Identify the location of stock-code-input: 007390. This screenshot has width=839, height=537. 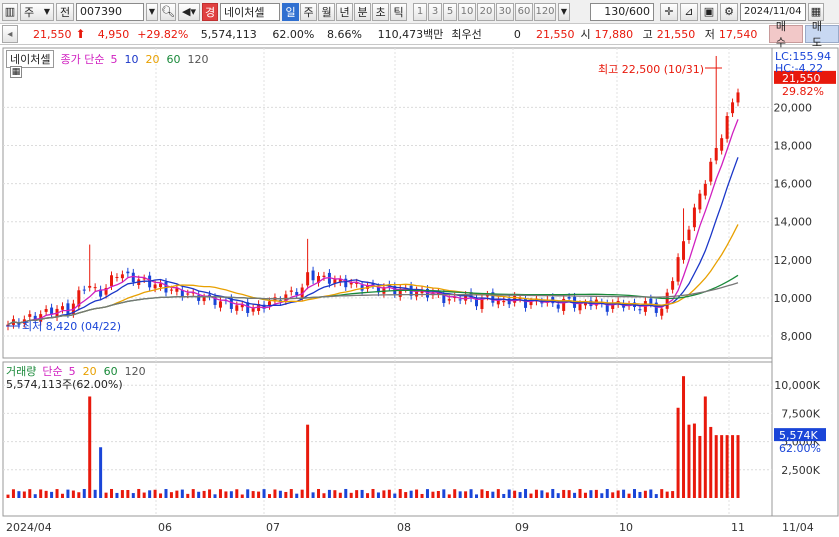
(110, 11).